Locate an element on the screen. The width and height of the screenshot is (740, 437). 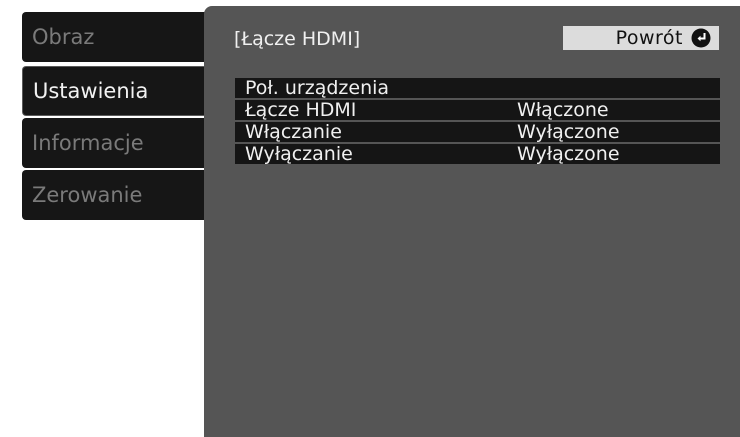
list-item: Włączanie Wyłączone is located at coordinates (477, 132).